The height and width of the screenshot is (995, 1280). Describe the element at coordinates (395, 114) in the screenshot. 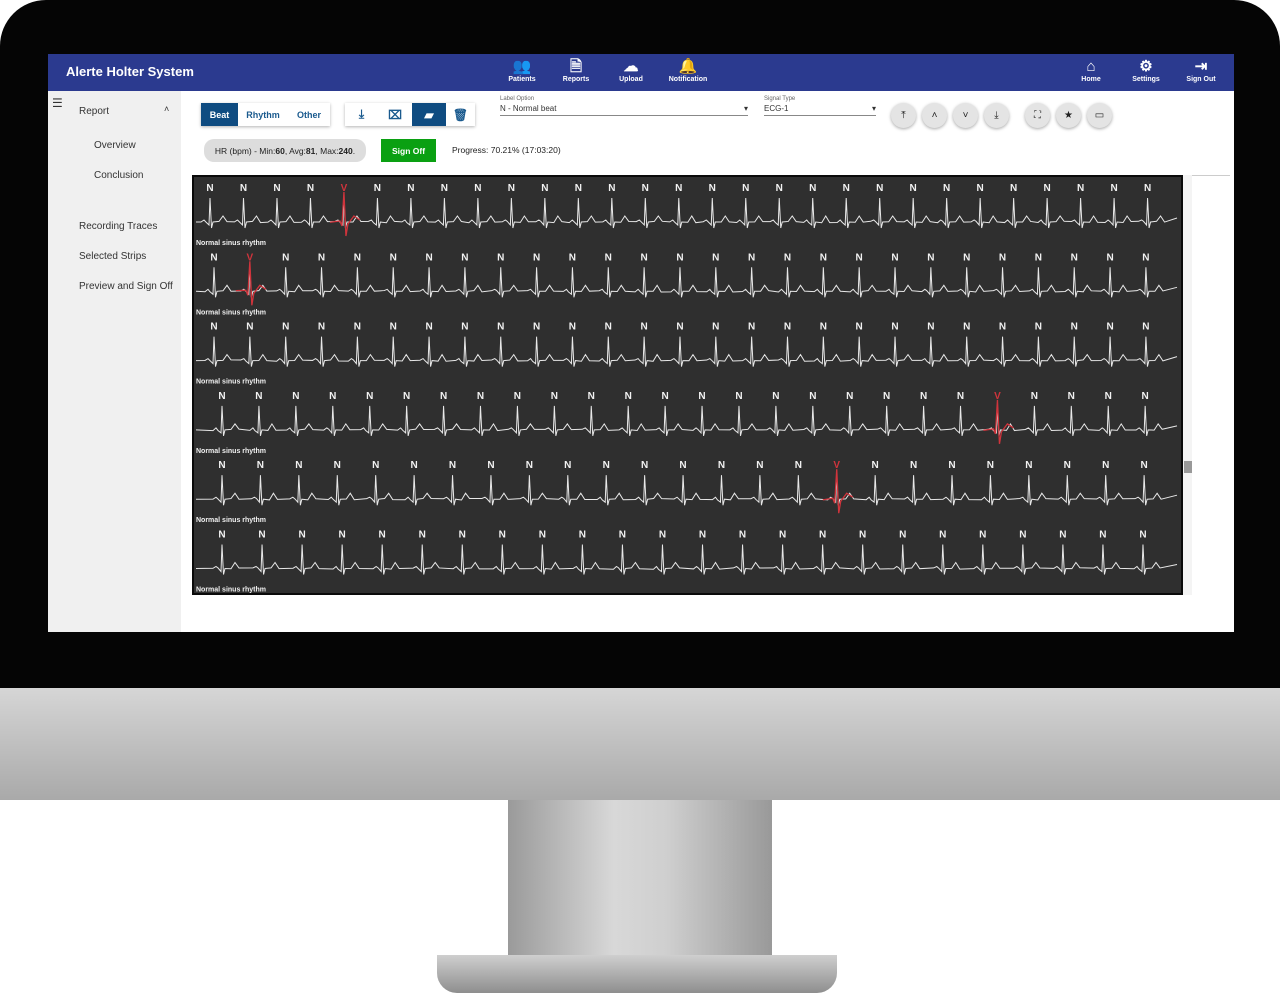

I see `text-select-icon: ⌧` at that location.